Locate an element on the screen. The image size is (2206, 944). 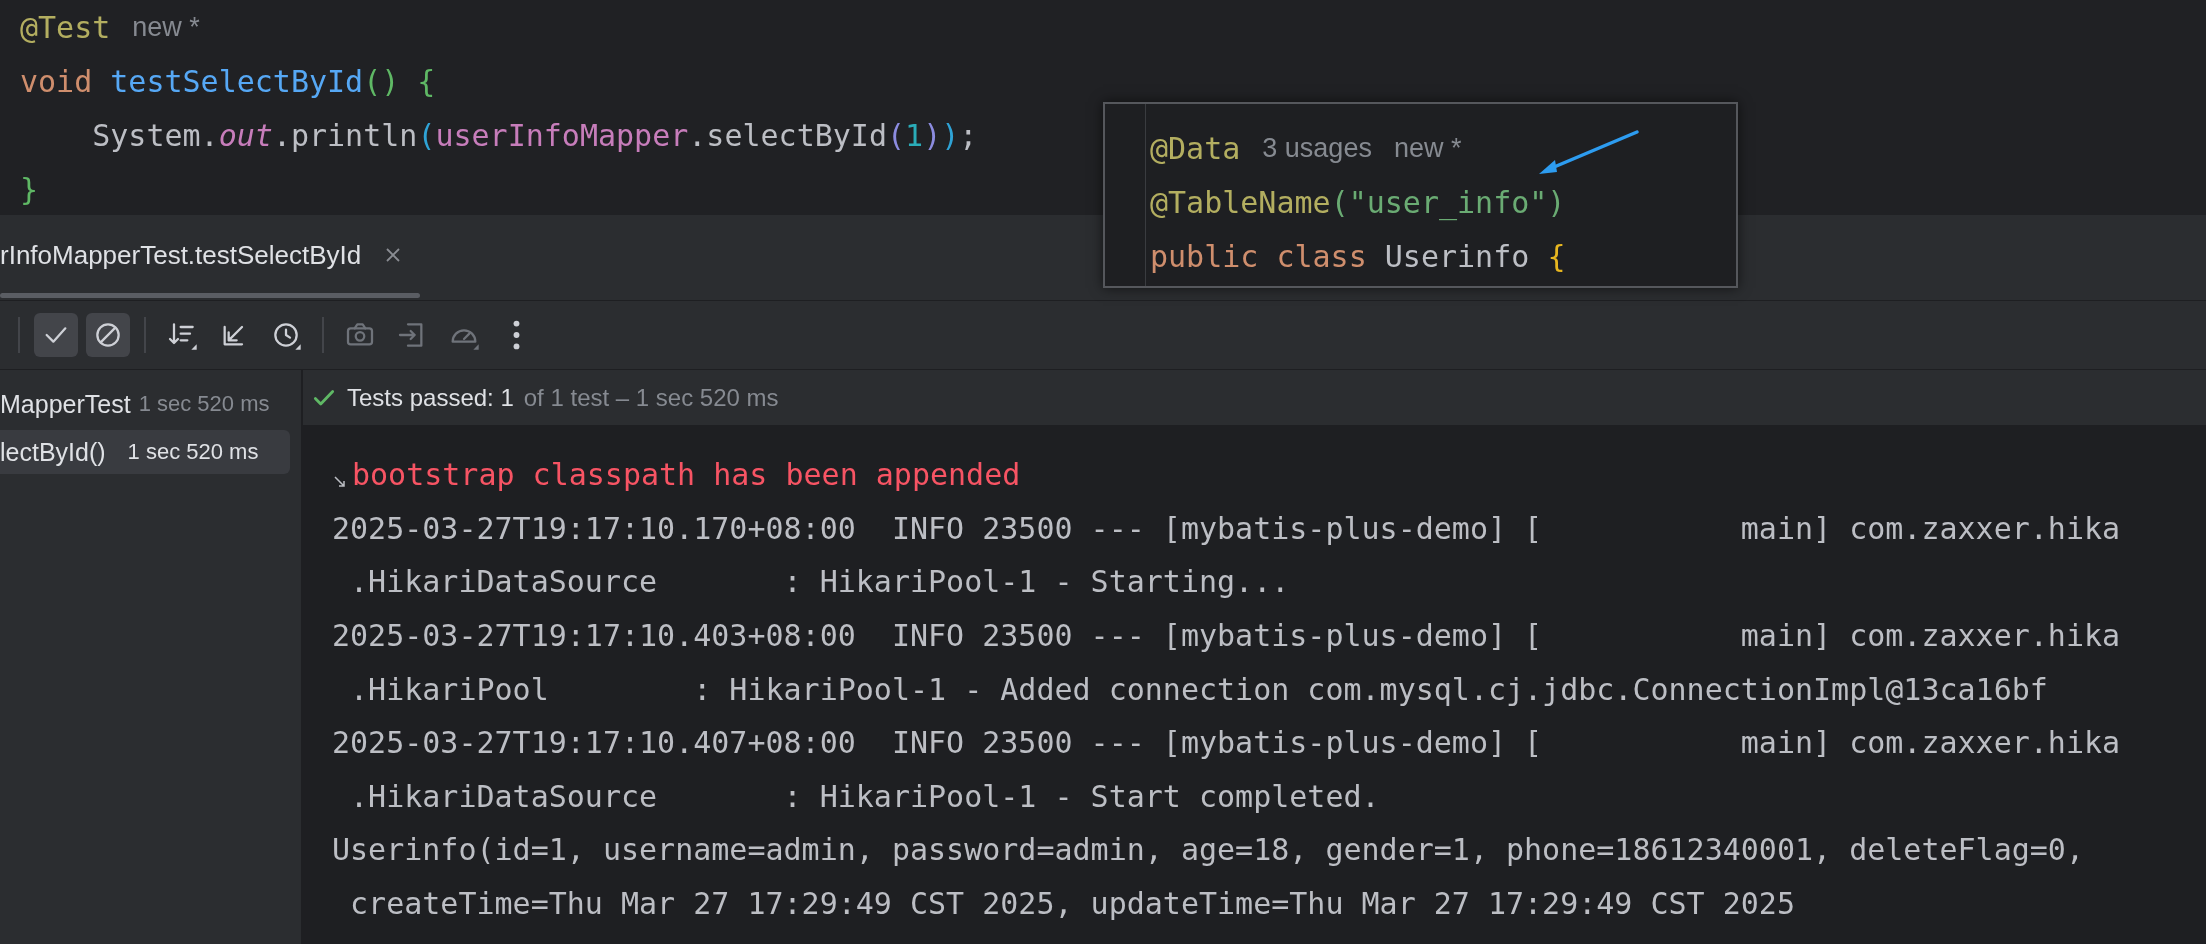
test-tree-item: lectById() 1 sec 520 ms is located at coordinates (145, 452).